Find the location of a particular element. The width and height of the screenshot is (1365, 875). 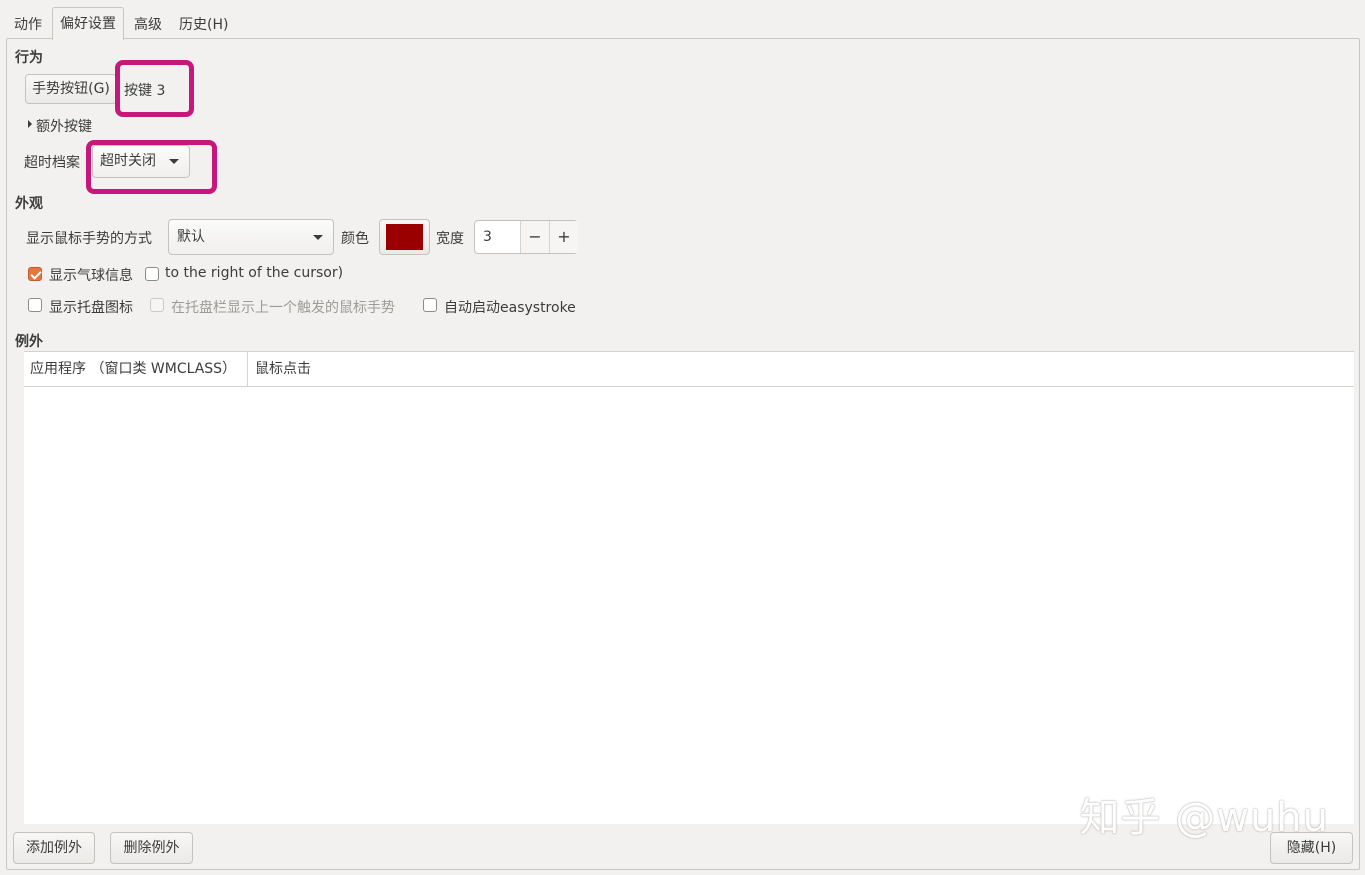

appearance-section-title: 外观 is located at coordinates (29, 204).